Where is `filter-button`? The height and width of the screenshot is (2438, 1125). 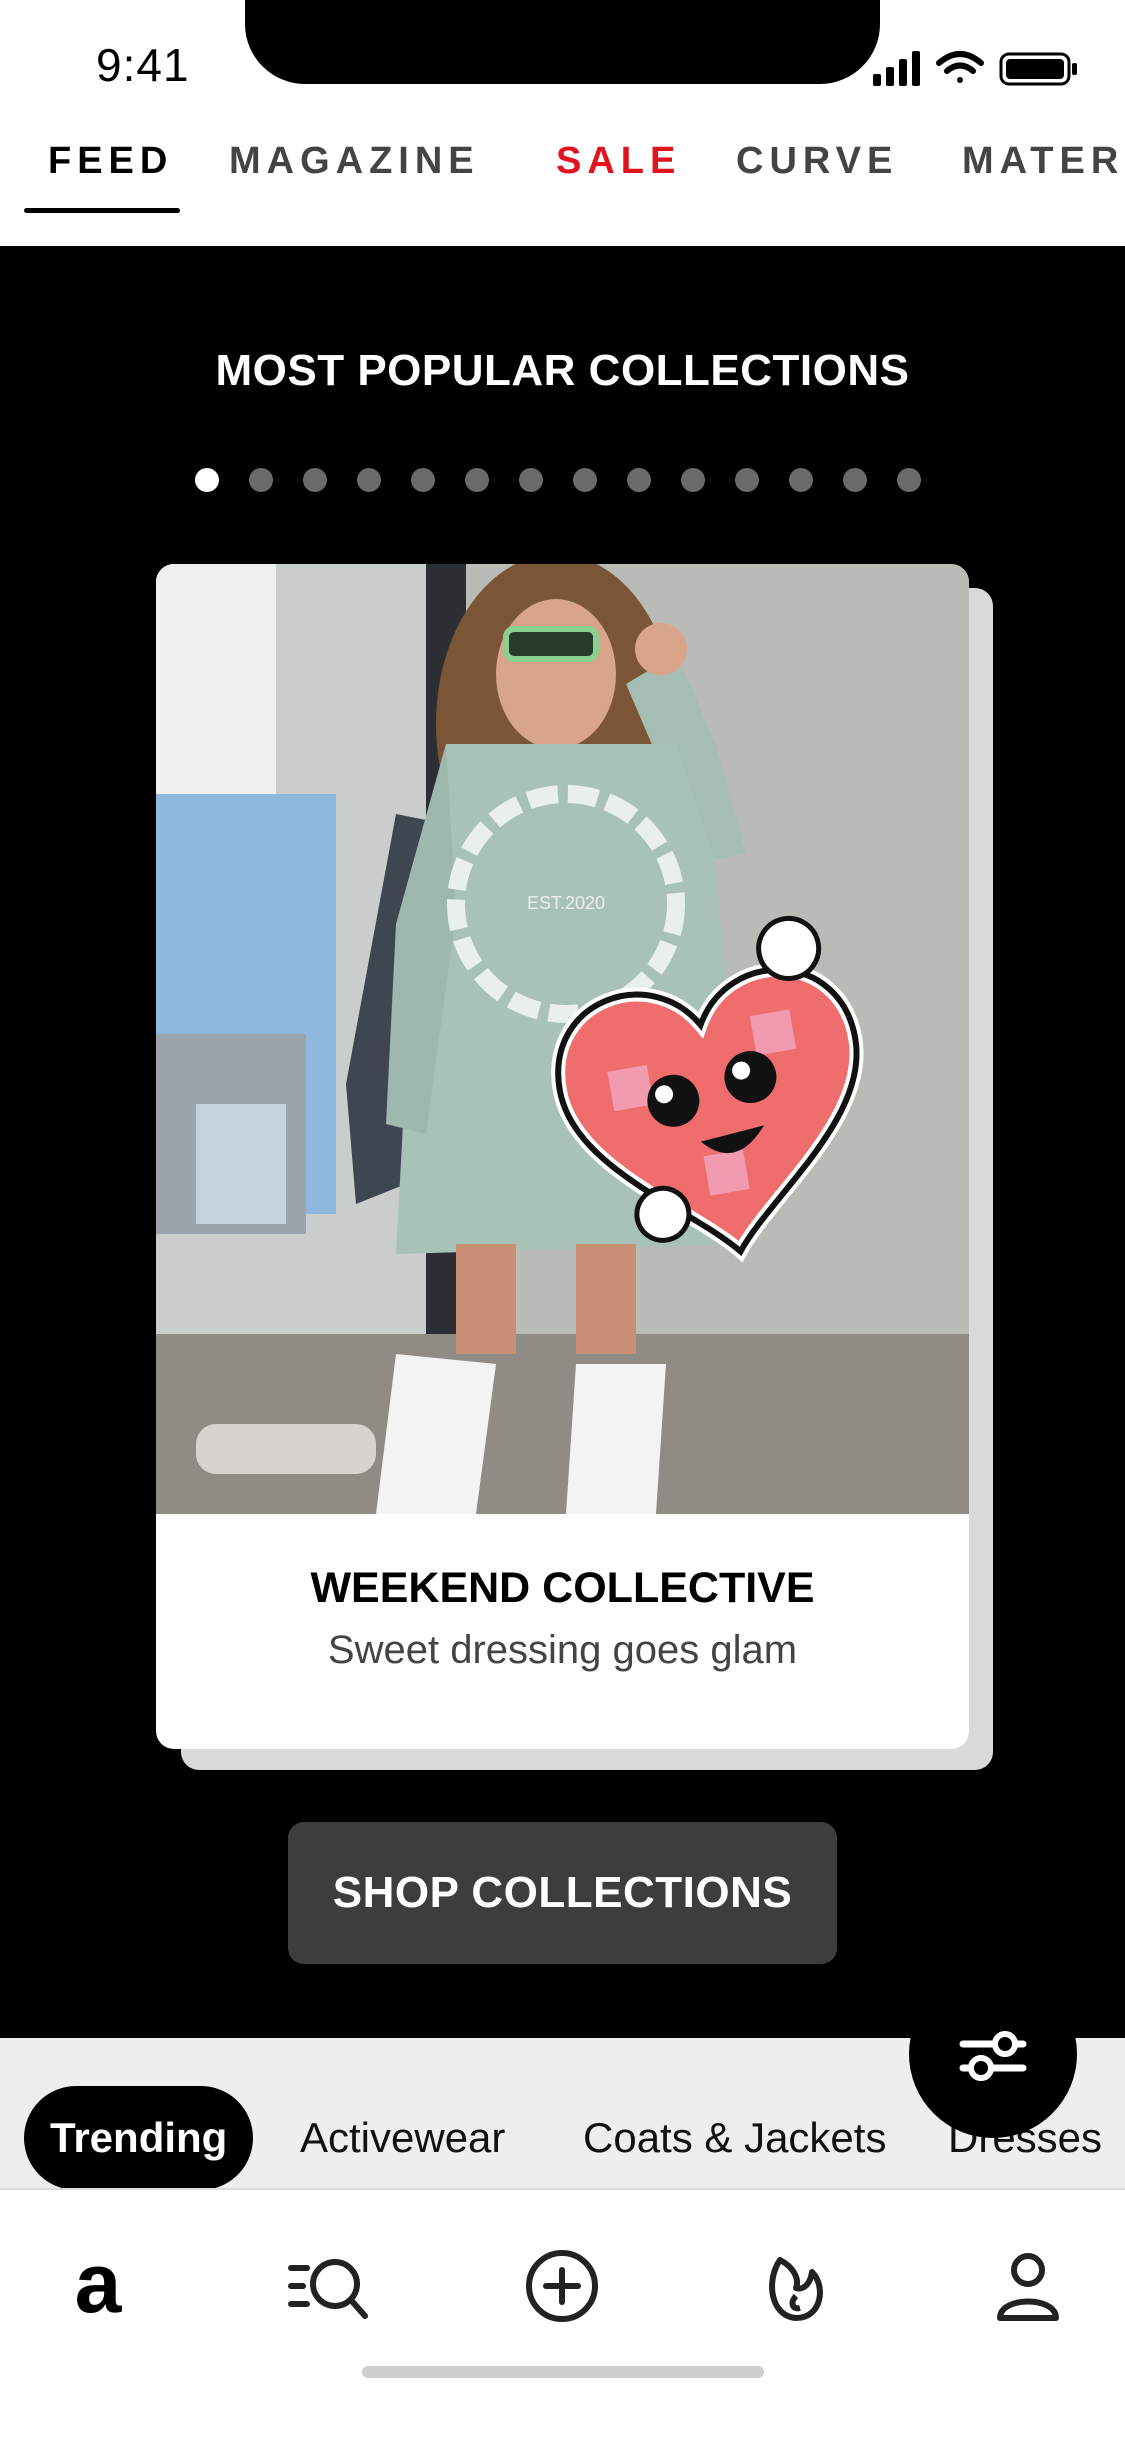 filter-button is located at coordinates (993, 2054).